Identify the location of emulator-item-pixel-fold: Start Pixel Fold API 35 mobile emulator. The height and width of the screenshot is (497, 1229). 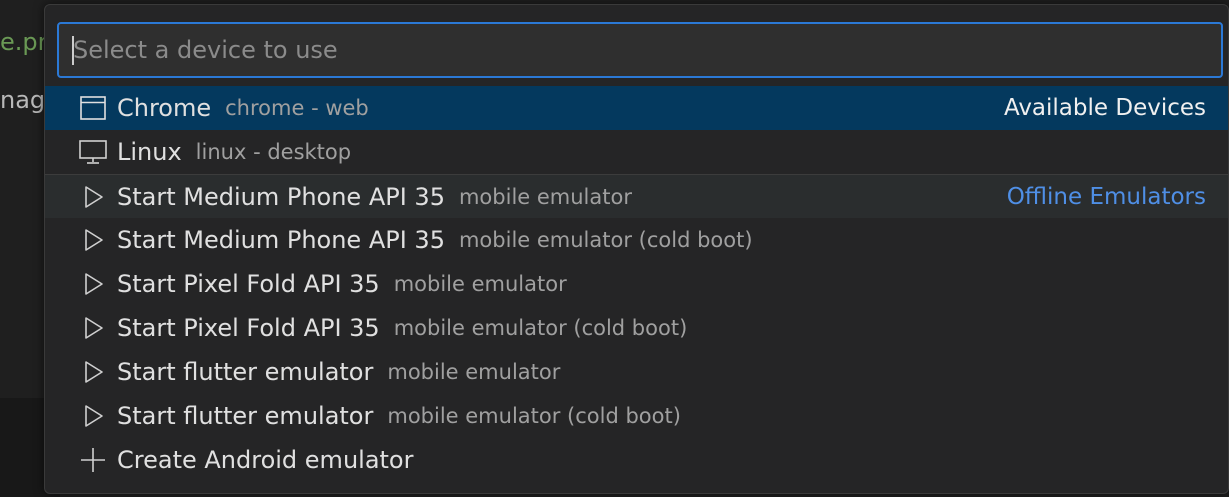
(636, 284).